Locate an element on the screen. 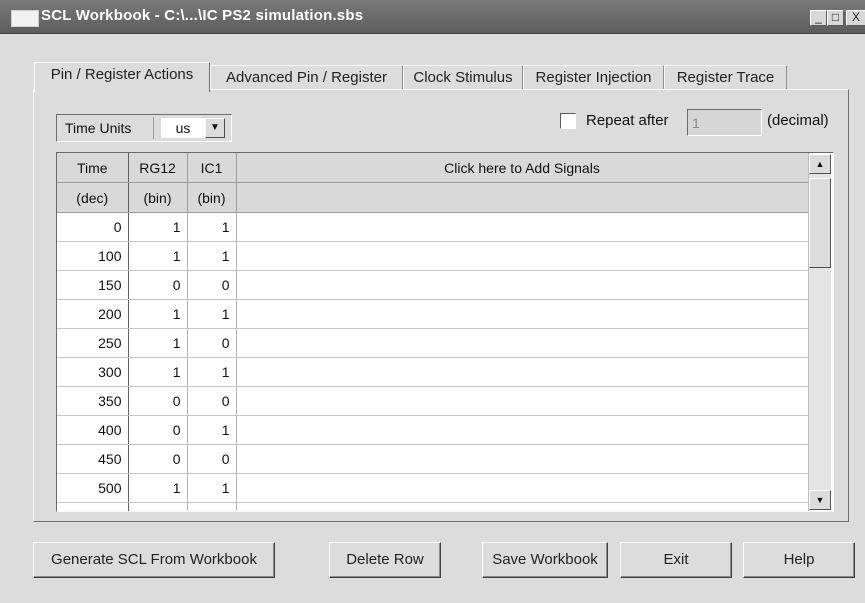 The height and width of the screenshot is (603, 865). scroll-down-icon: ▼ is located at coordinates (820, 500).